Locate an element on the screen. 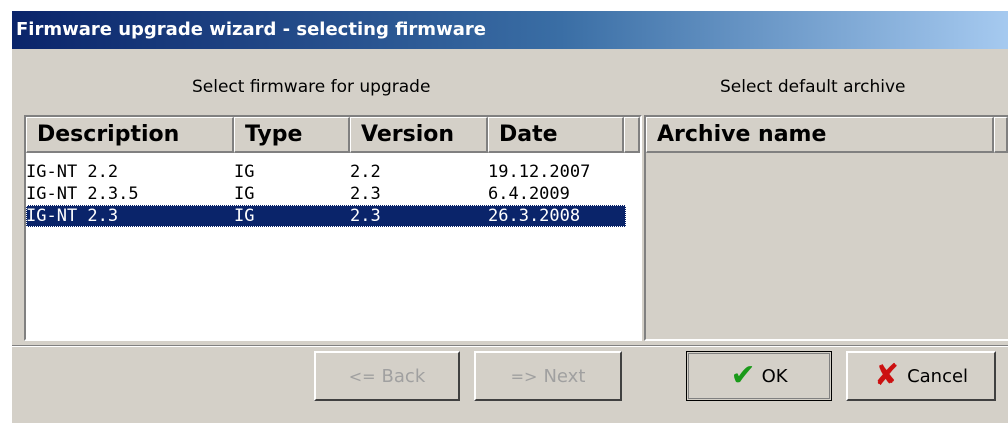  cancel-button-label: Cancel is located at coordinates (938, 376).